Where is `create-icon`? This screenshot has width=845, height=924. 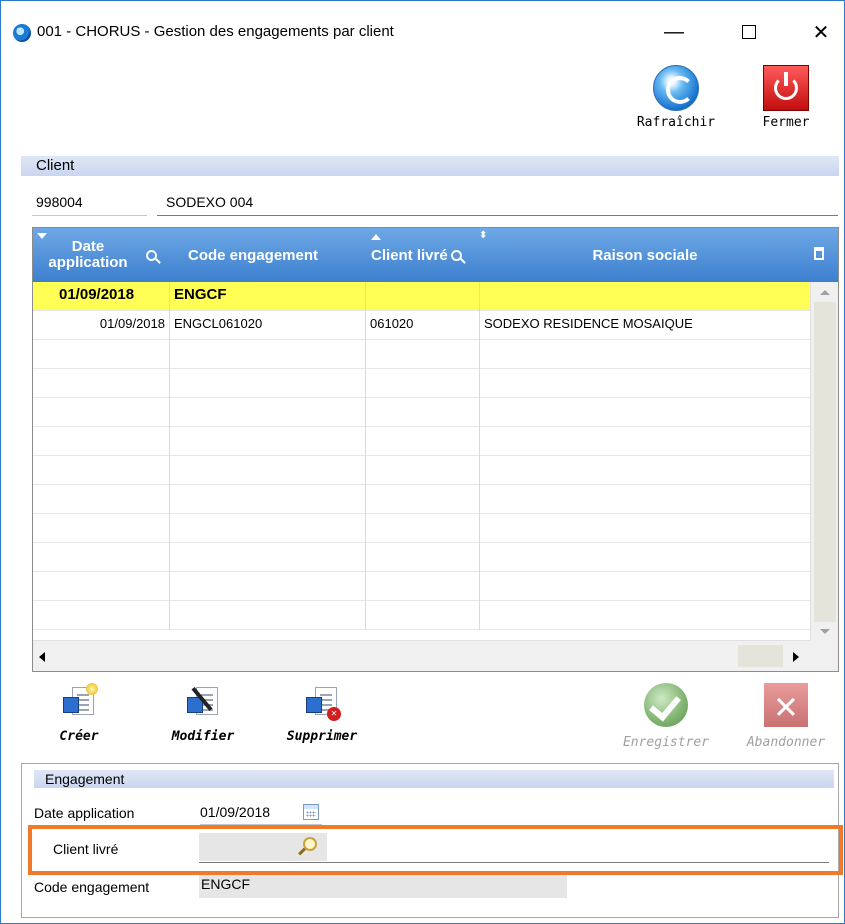 create-icon is located at coordinates (79, 702).